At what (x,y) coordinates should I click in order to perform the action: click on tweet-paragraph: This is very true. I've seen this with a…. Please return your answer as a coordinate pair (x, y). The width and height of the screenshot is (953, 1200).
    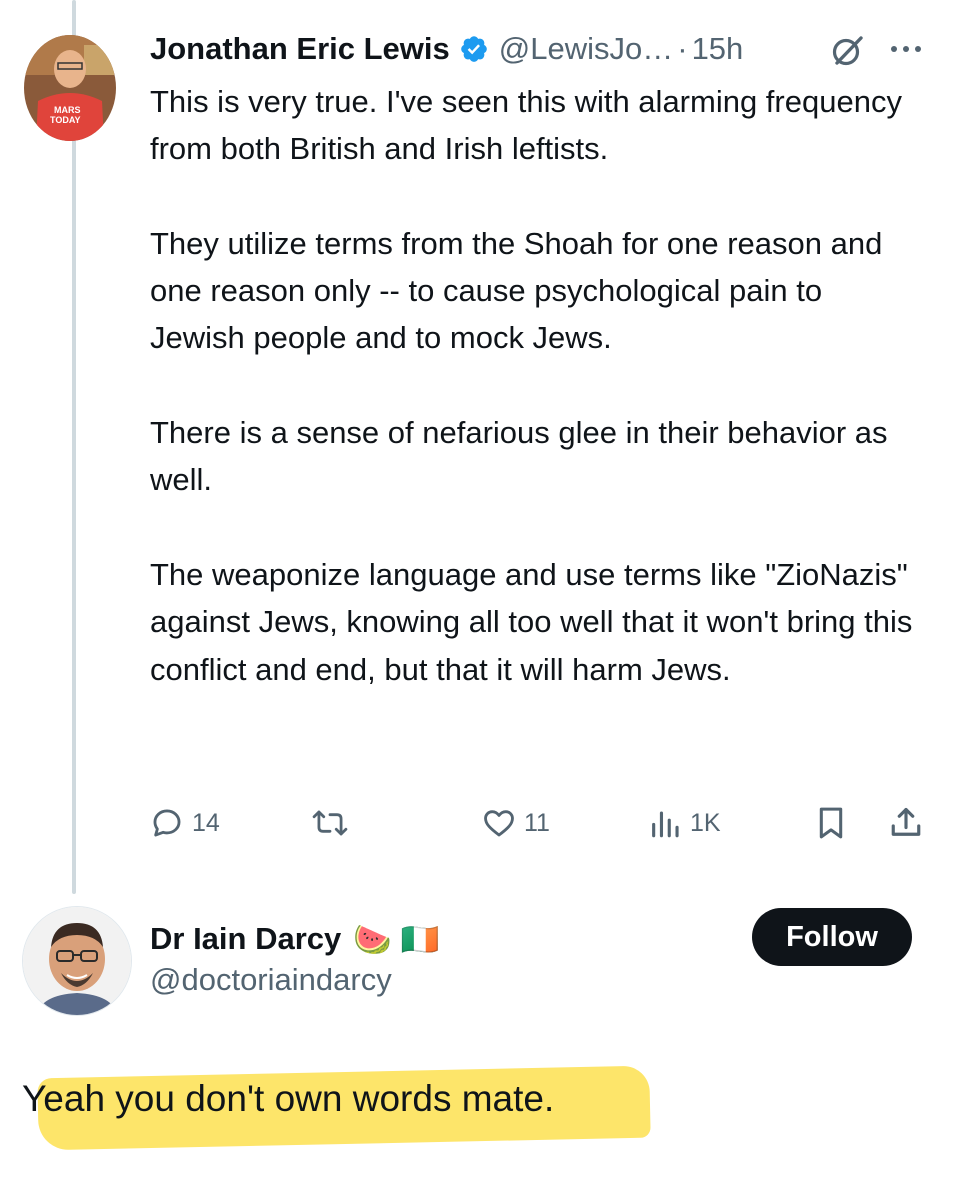
    Looking at the image, I should click on (526, 125).